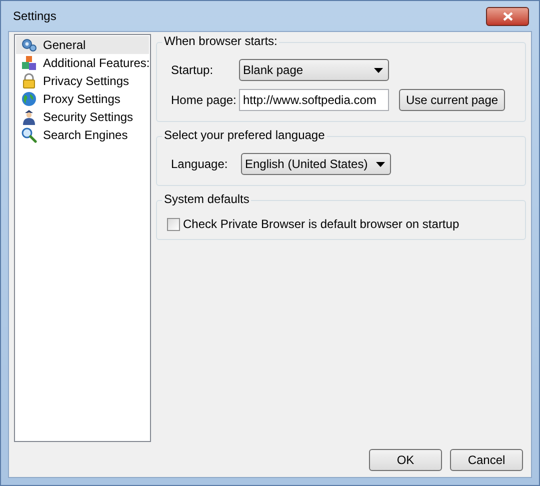  I want to click on cubes-icon, so click(29, 63).